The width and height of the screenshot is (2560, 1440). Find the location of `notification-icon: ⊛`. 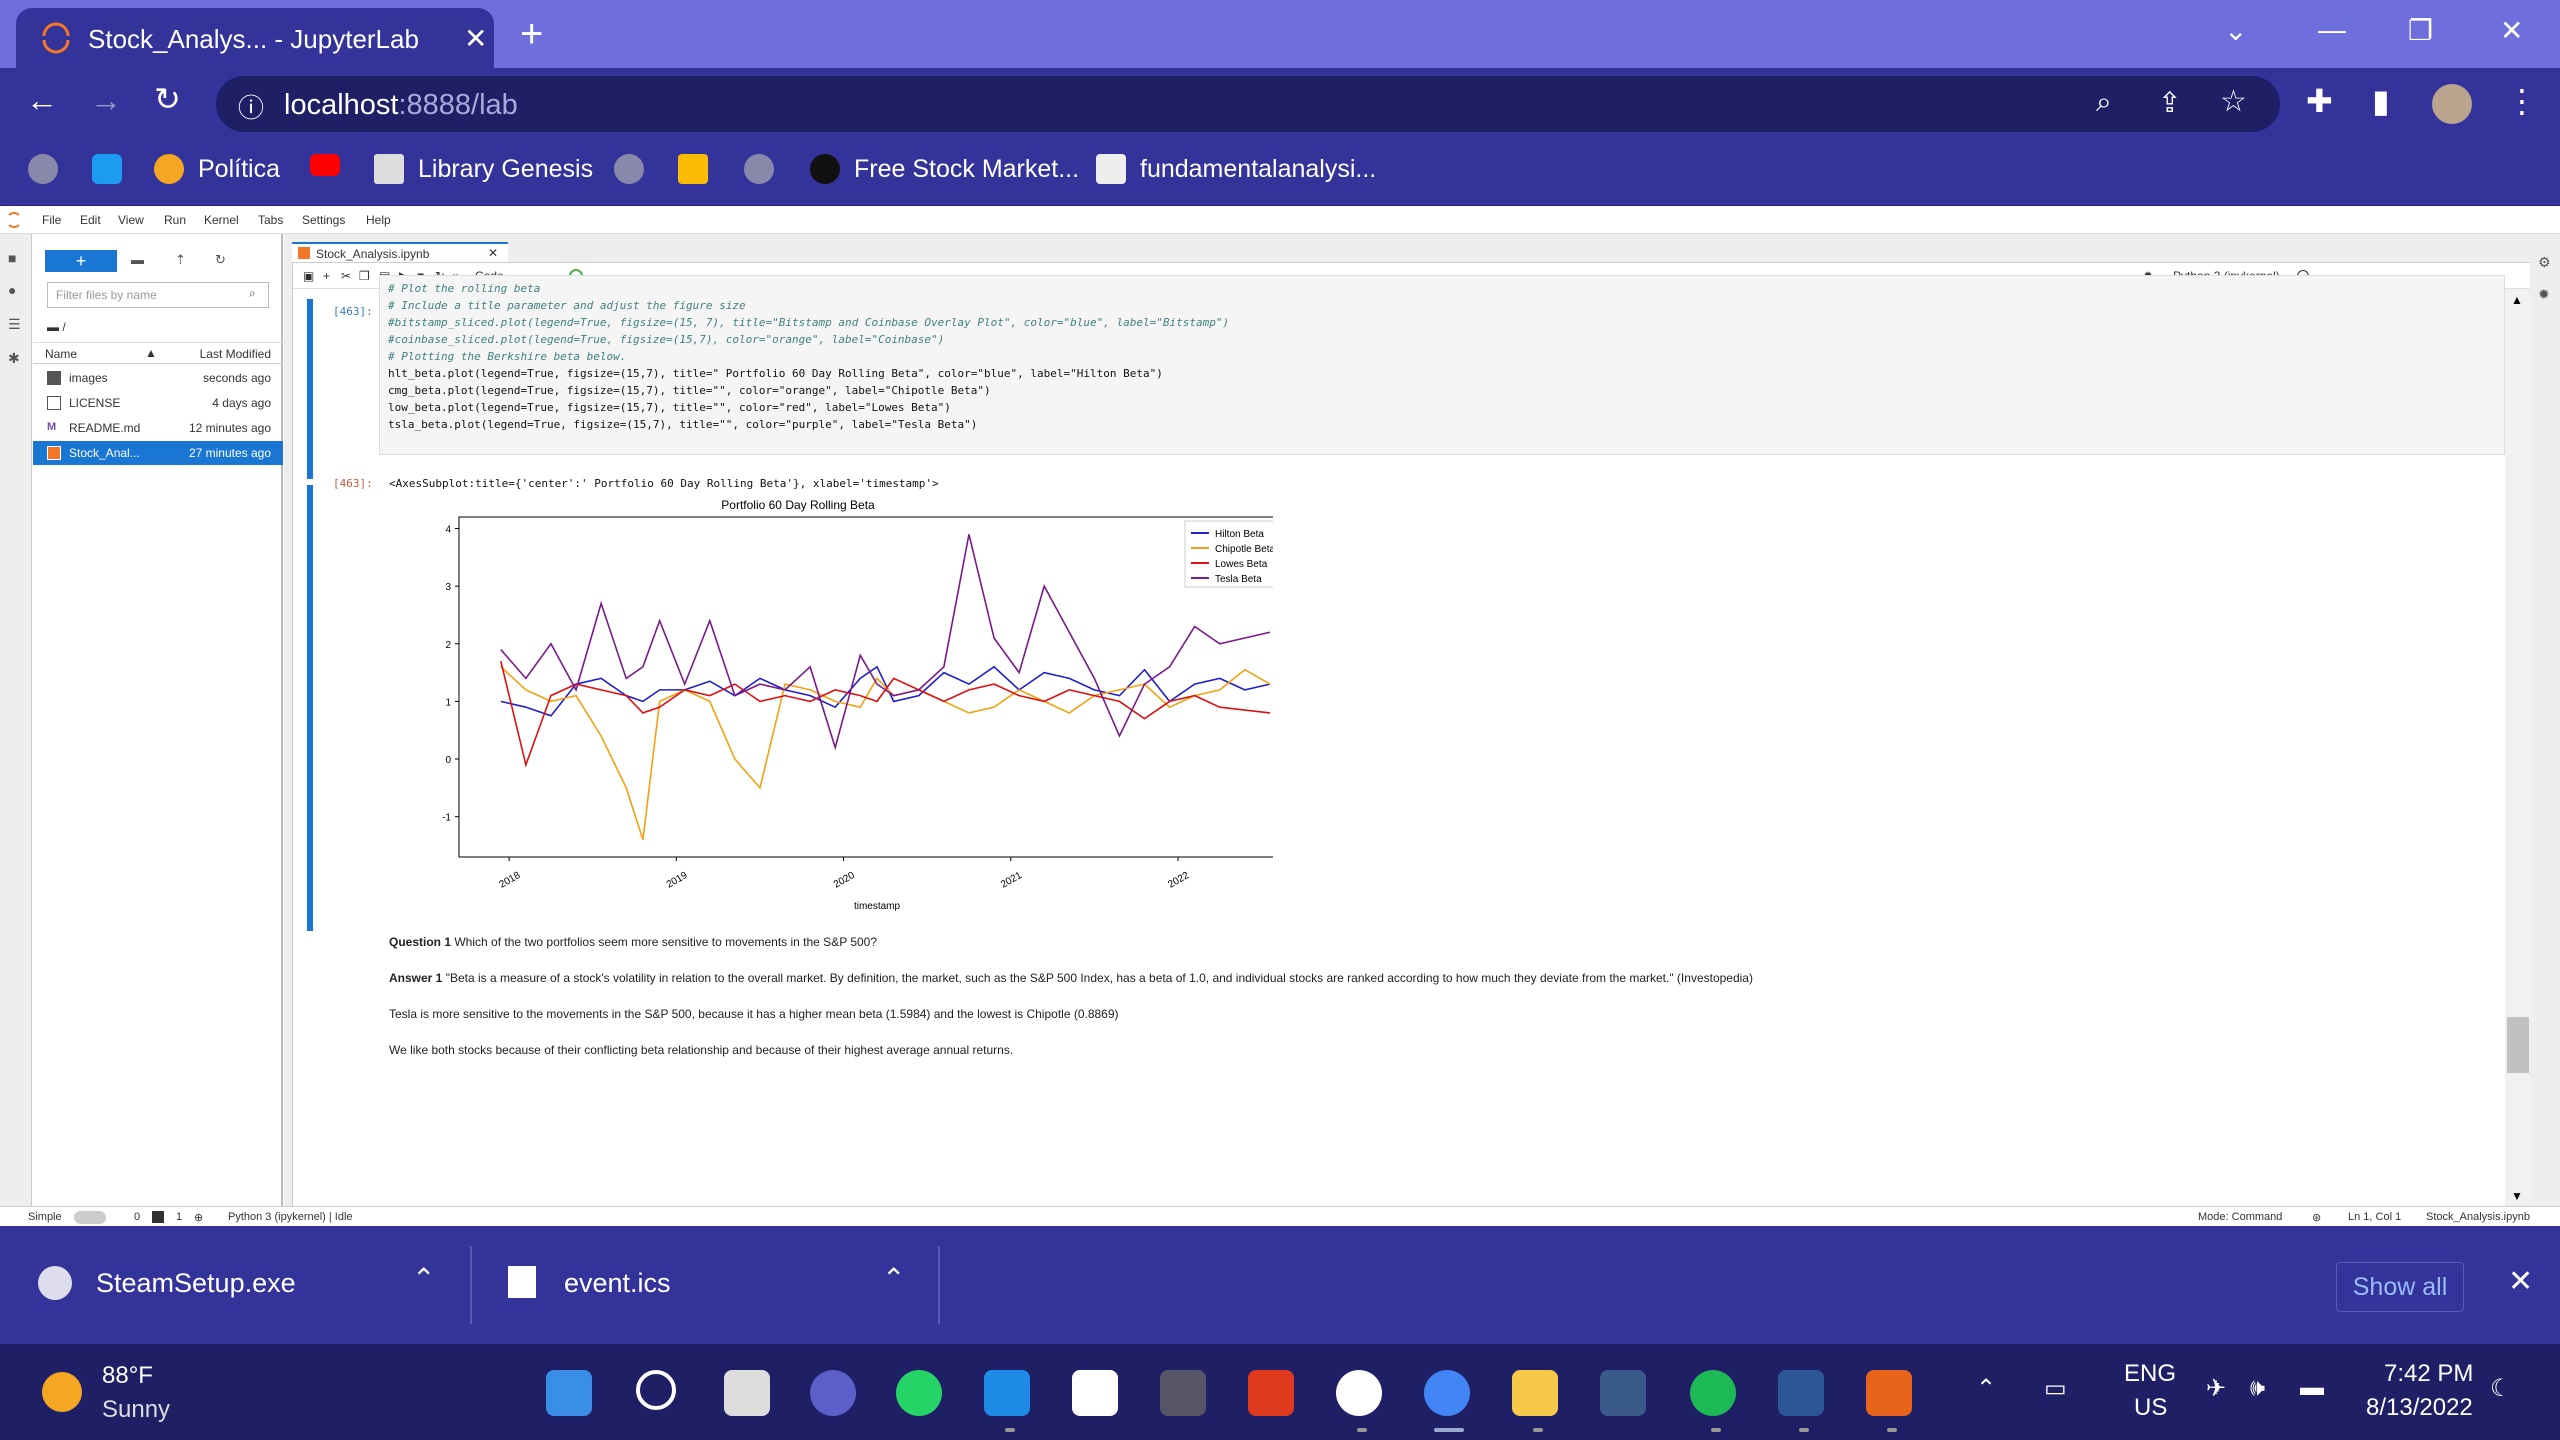

notification-icon: ⊛ is located at coordinates (2316, 1217).